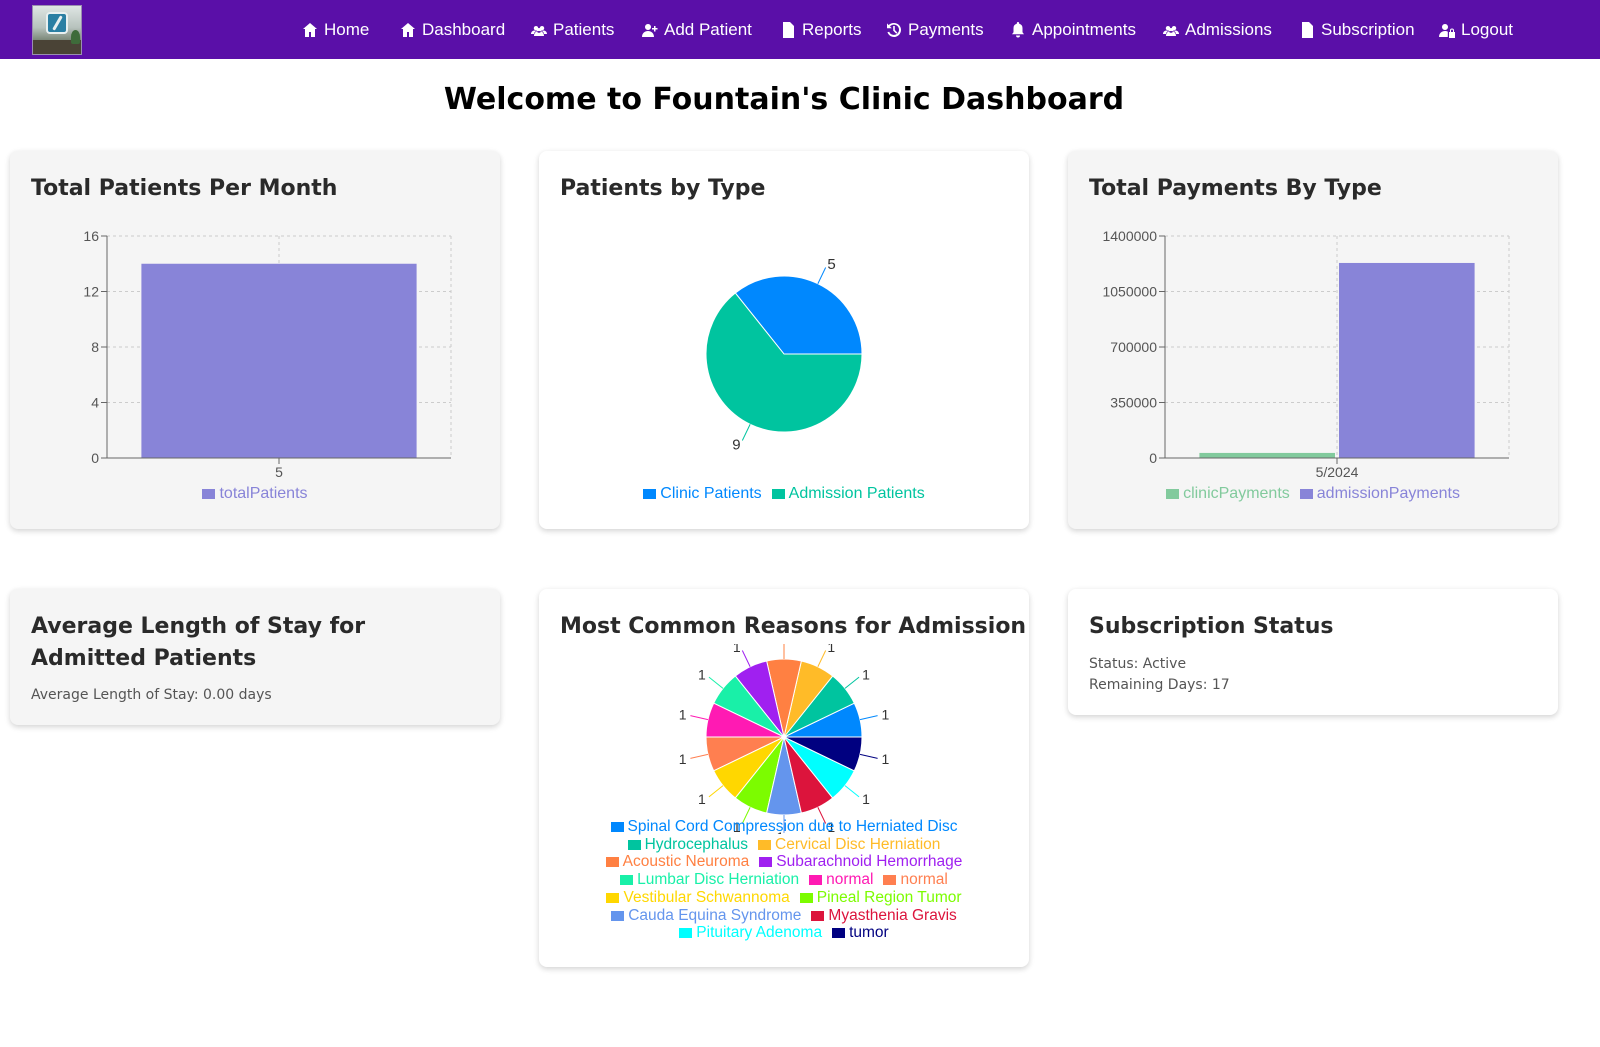 This screenshot has width=1600, height=1047. Describe the element at coordinates (696, 844) in the screenshot. I see `legend-label: Hydrocephalus` at that location.